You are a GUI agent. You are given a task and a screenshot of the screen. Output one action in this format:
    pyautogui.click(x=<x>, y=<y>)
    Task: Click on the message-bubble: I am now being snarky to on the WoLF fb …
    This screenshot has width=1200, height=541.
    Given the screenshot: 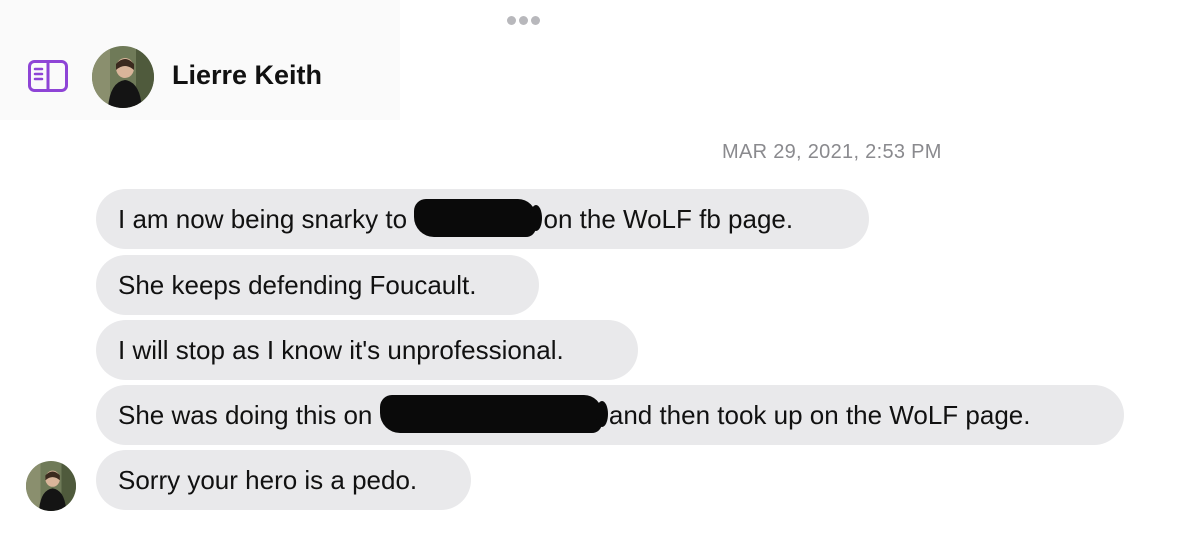 What is the action you would take?
    pyautogui.click(x=482, y=219)
    